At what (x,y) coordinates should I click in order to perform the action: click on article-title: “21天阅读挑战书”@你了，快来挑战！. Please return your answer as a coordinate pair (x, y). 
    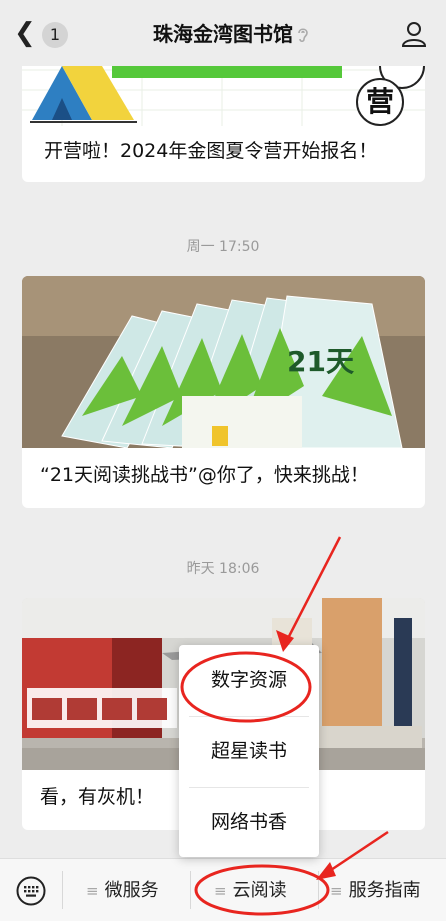
    Looking at the image, I should click on (204, 475).